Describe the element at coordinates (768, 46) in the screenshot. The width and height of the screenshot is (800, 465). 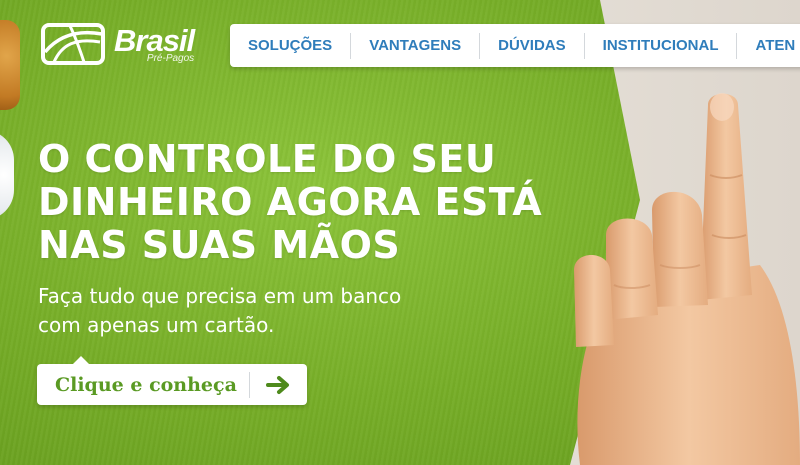
I see `nav-item-atendimento: ATEN` at that location.